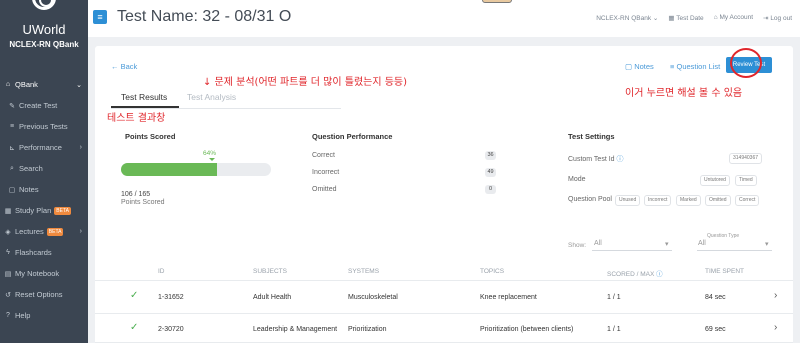  What do you see at coordinates (8, 274) in the screenshot?
I see `notebook-icon: ▤` at bounding box center [8, 274].